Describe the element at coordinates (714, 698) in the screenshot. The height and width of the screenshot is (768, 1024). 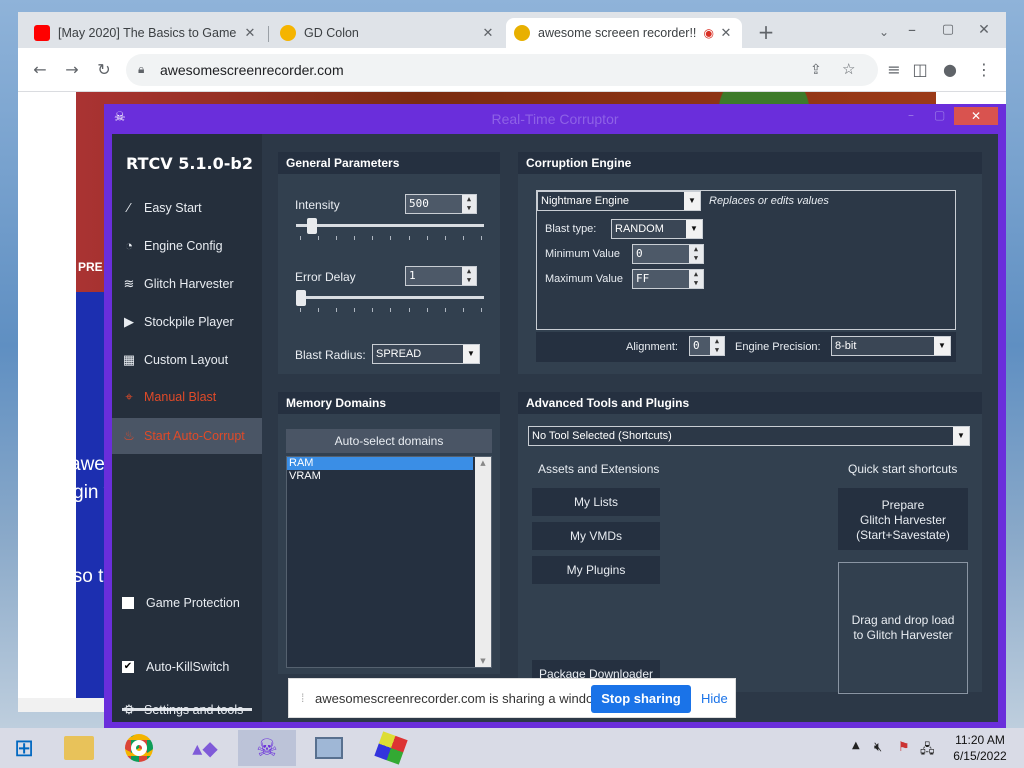
I see `hide-link: Hide` at that location.